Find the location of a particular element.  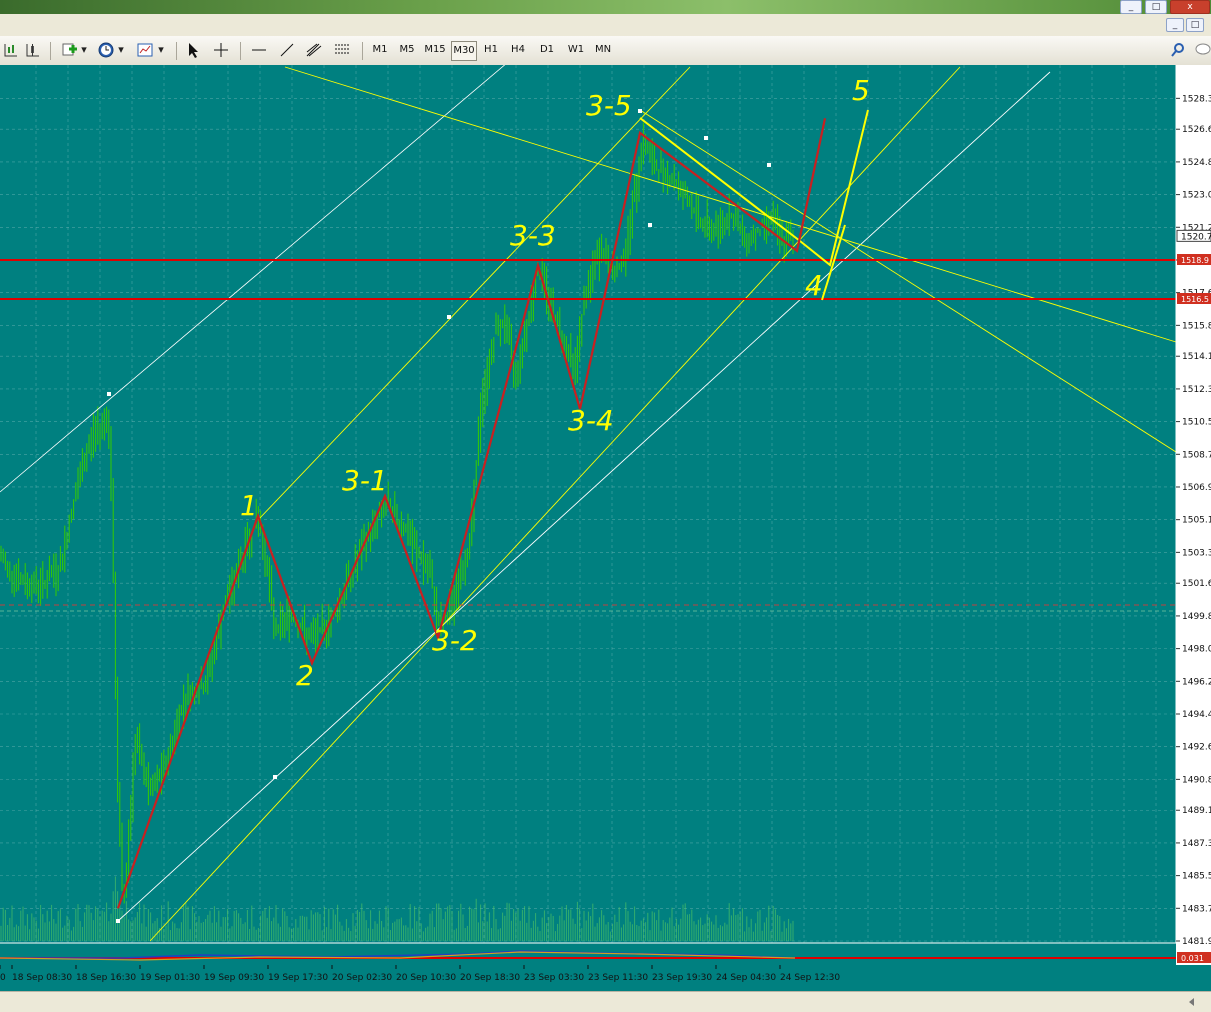

timeframe-d1-button: D1 is located at coordinates (547, 50).